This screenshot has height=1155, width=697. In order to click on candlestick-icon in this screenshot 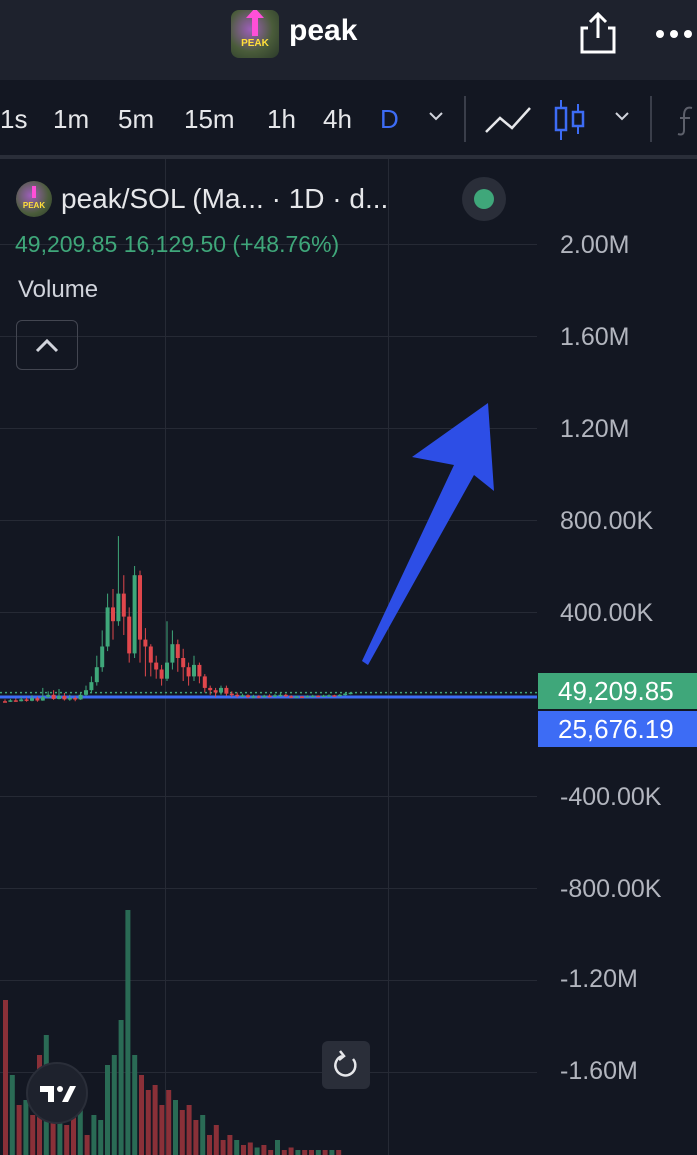, I will do `click(570, 120)`.